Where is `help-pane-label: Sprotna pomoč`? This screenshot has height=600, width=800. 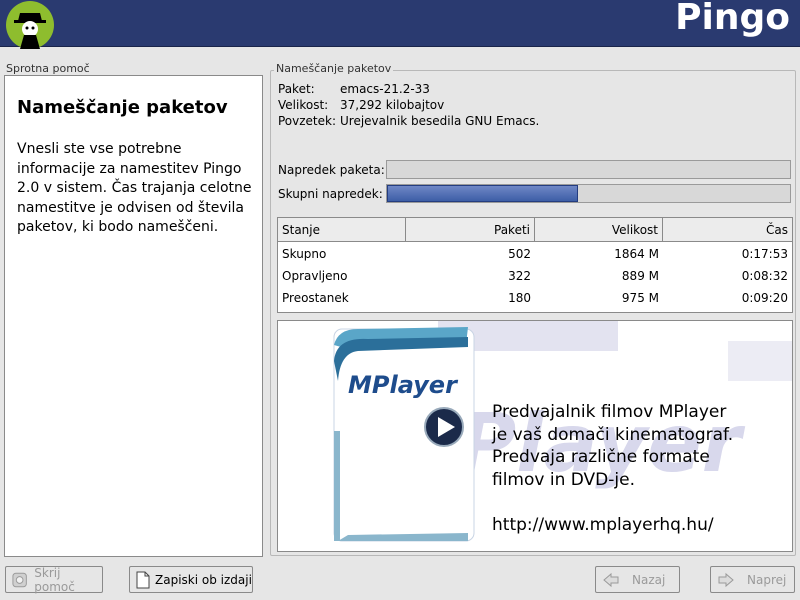
help-pane-label: Sprotna pomoč is located at coordinates (48, 68).